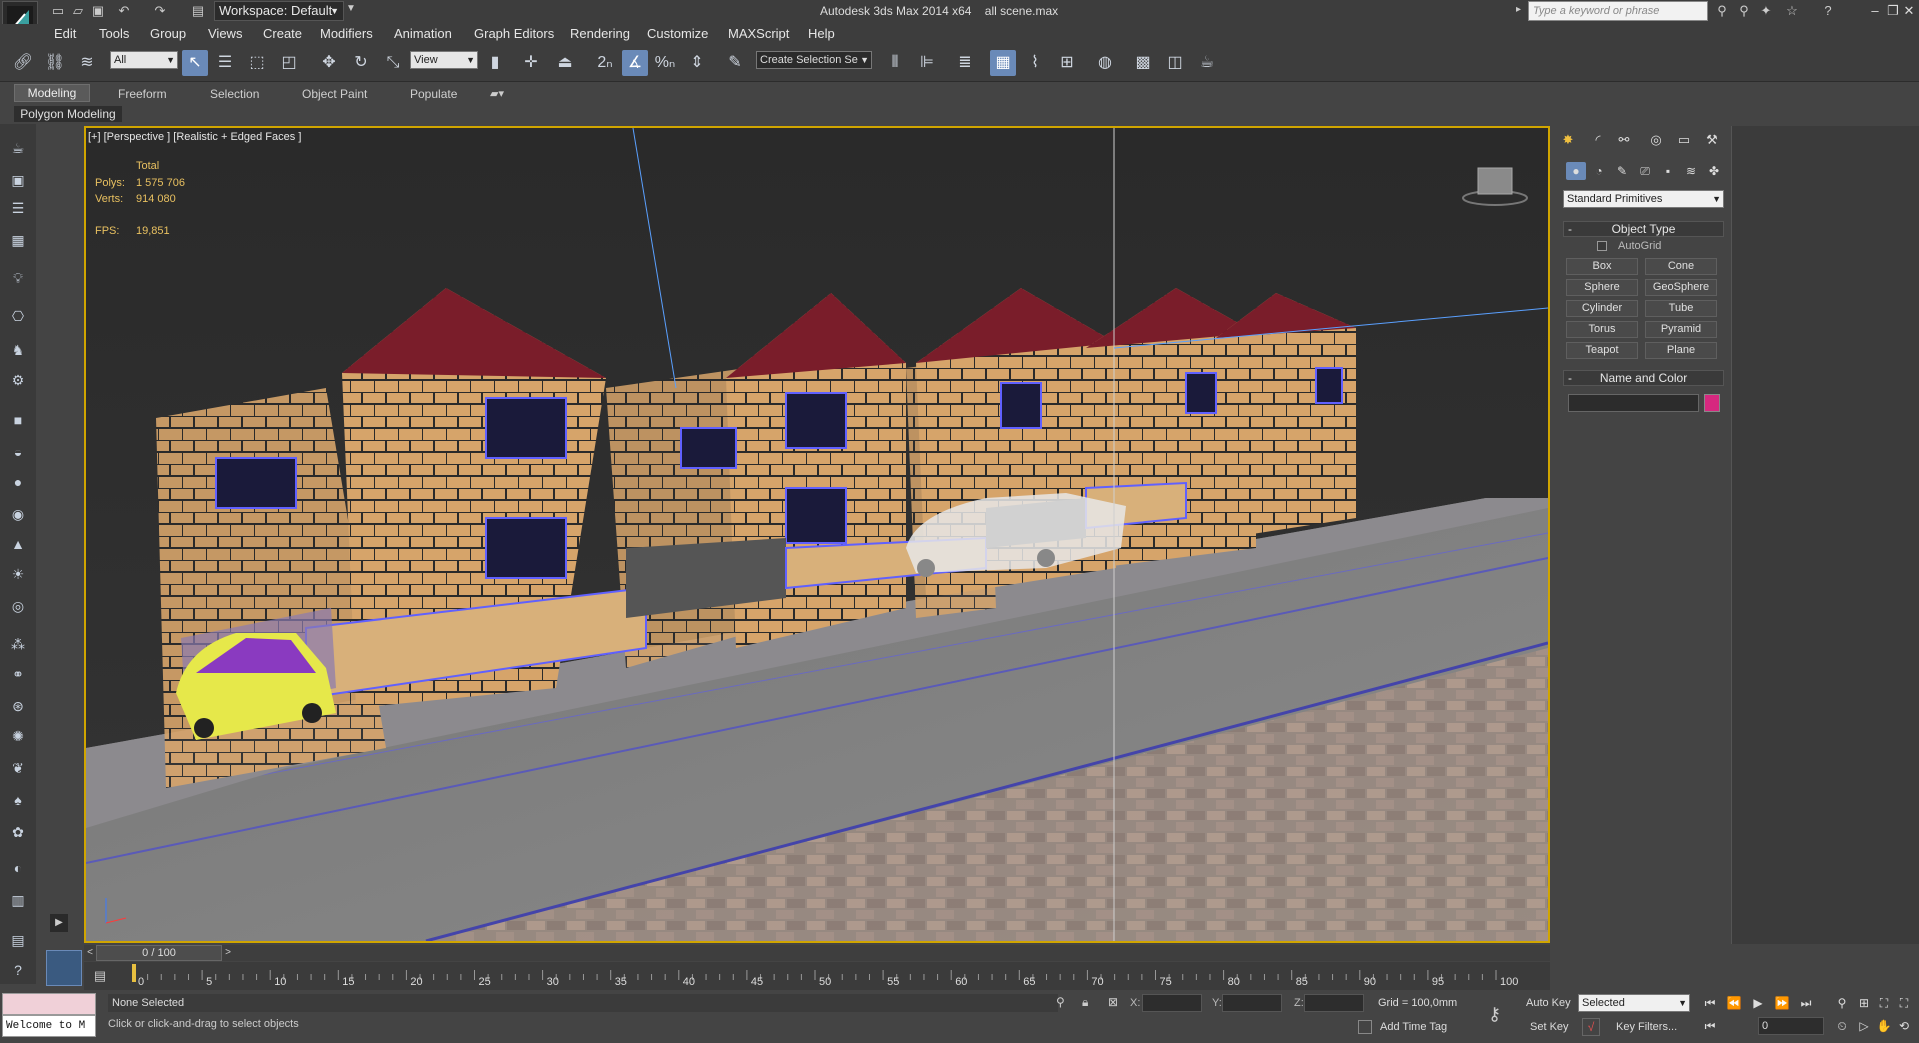 Image resolution: width=1919 pixels, height=1043 pixels. I want to click on script-icon: ▤, so click(18, 940).